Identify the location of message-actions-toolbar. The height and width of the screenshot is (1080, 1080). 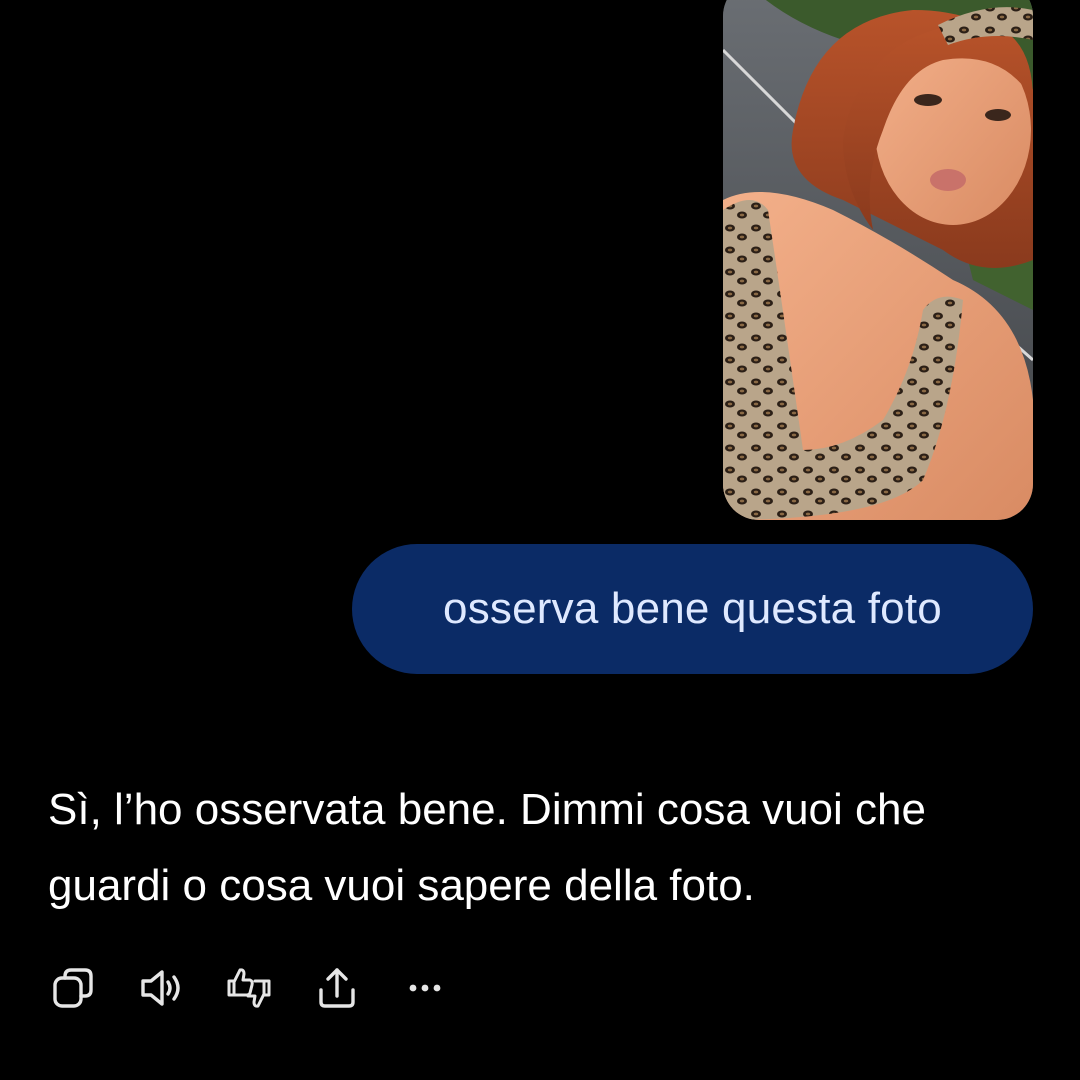
(268, 988).